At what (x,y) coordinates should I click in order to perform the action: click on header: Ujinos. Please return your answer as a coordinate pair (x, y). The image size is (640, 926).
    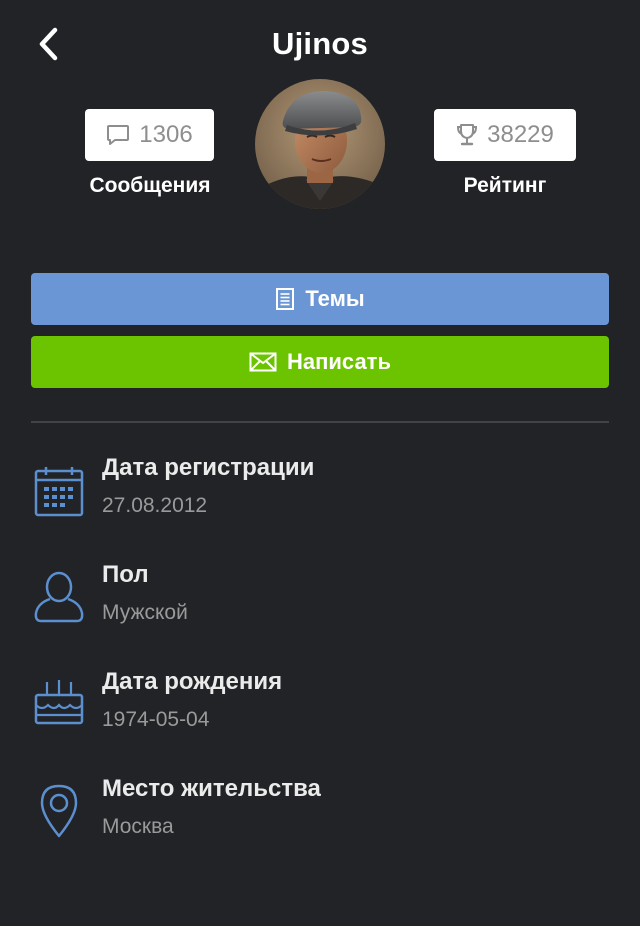
    Looking at the image, I should click on (320, 45).